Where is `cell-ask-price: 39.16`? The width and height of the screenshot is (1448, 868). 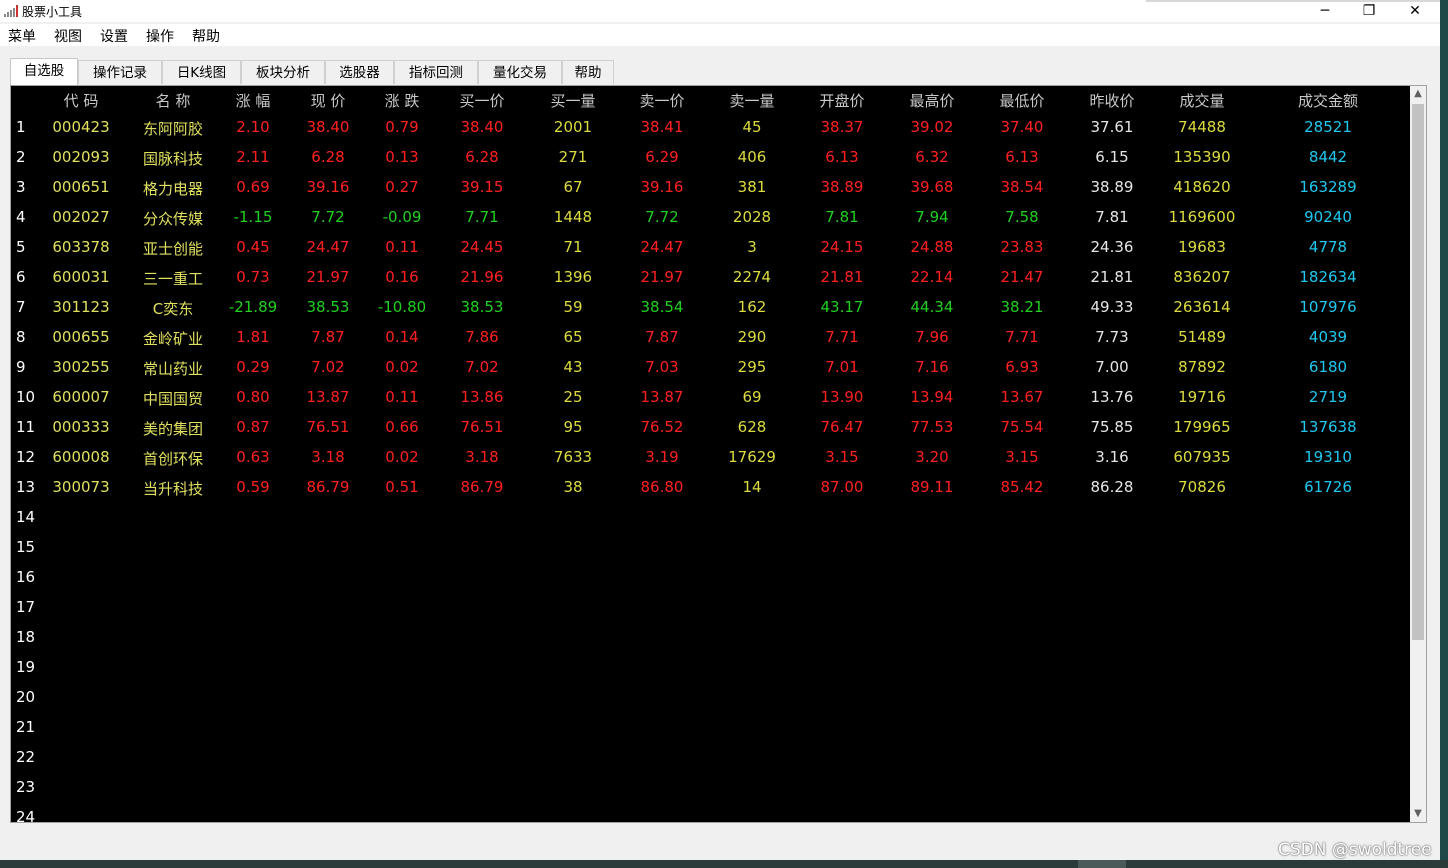 cell-ask-price: 39.16 is located at coordinates (662, 187).